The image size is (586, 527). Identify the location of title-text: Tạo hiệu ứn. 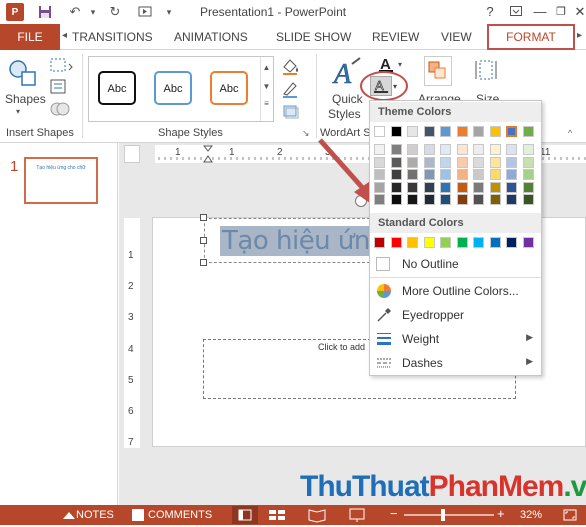
(296, 241).